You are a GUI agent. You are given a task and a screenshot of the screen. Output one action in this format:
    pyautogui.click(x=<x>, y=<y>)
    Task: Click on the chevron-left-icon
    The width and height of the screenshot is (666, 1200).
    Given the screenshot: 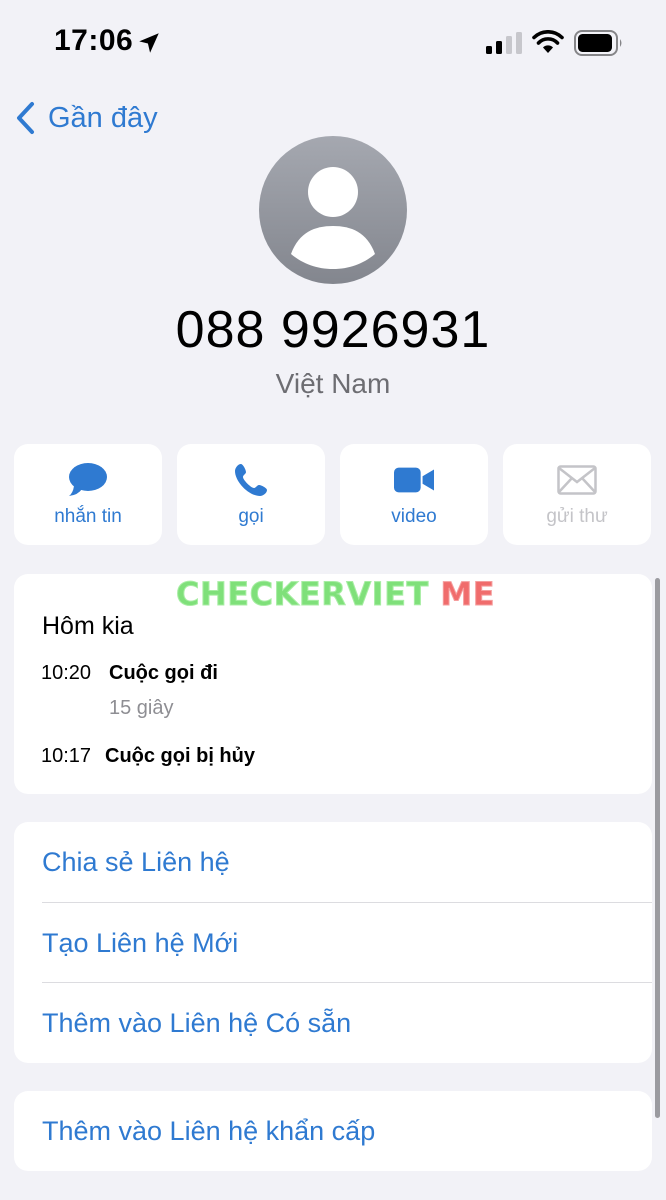 What is the action you would take?
    pyautogui.click(x=25, y=118)
    